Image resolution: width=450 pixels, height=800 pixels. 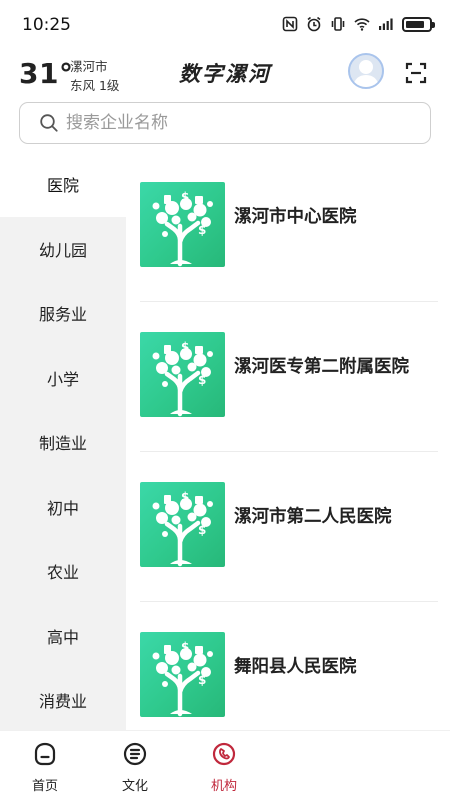 I want to click on battery-icon, so click(x=418, y=24).